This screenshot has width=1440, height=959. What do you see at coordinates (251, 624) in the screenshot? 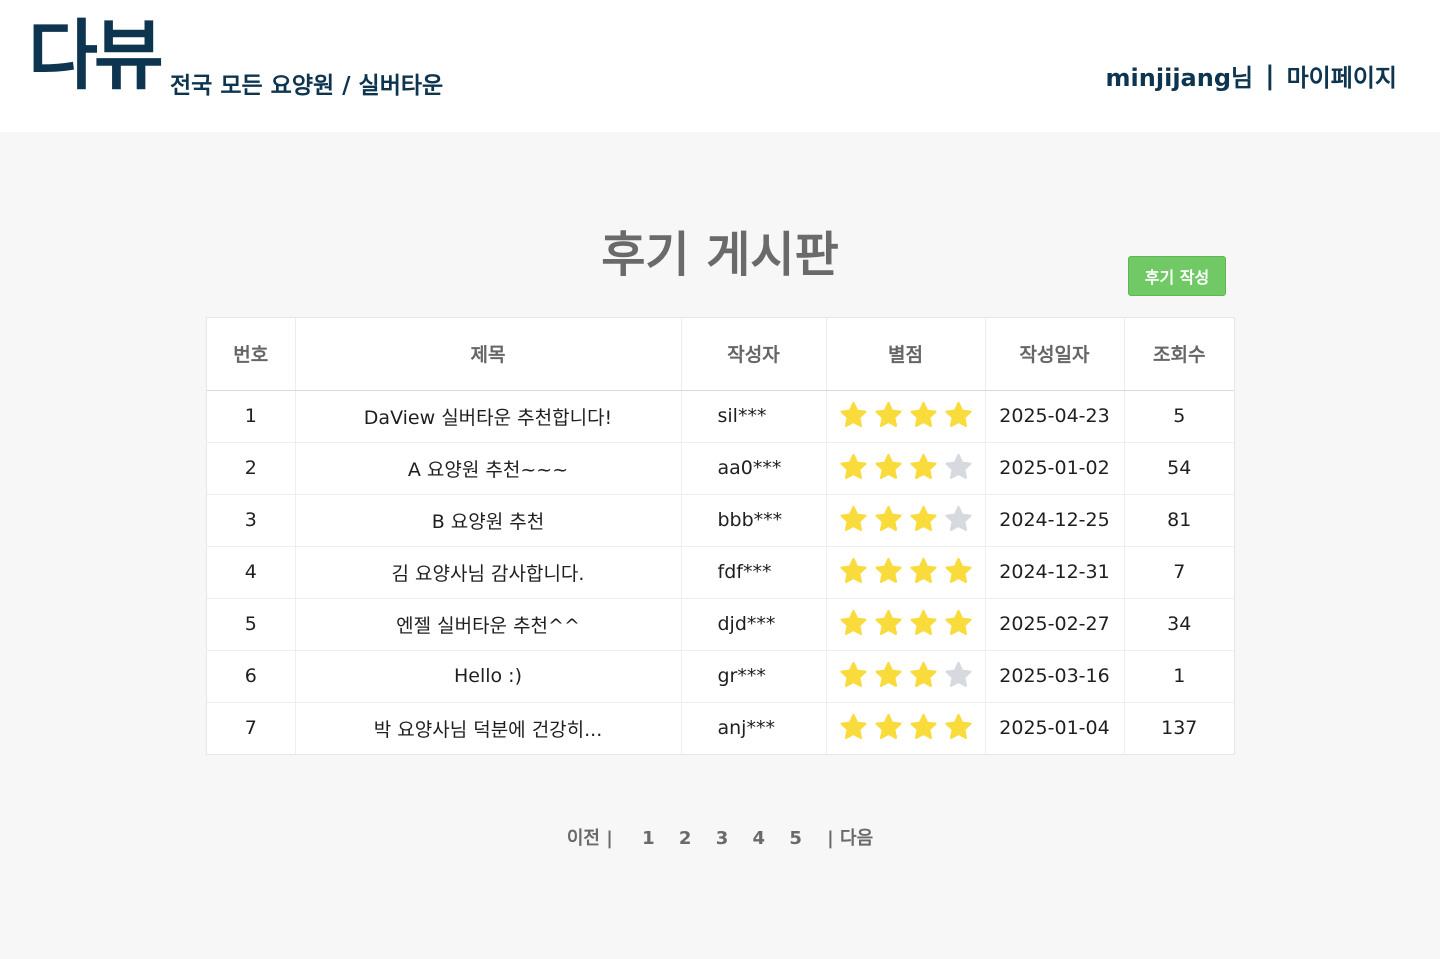
I see `cell-number: 5` at bounding box center [251, 624].